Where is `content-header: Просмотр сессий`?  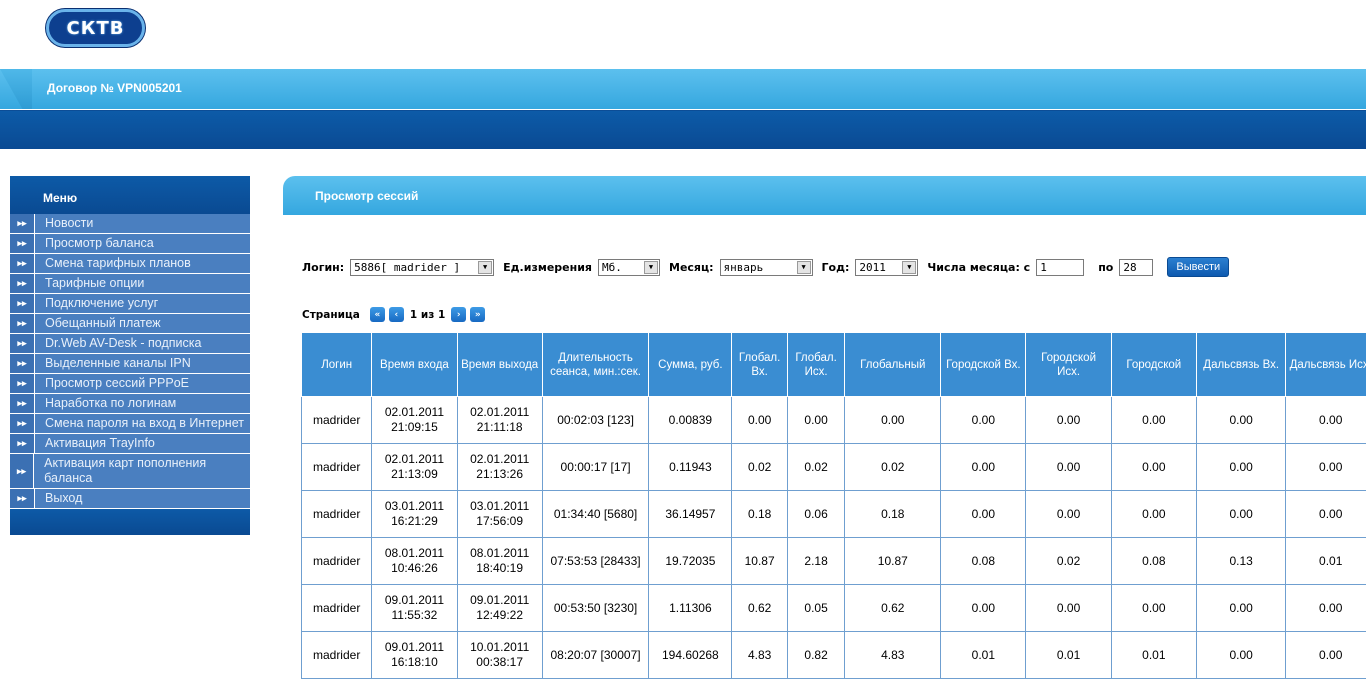
content-header: Просмотр сессий is located at coordinates (824, 195).